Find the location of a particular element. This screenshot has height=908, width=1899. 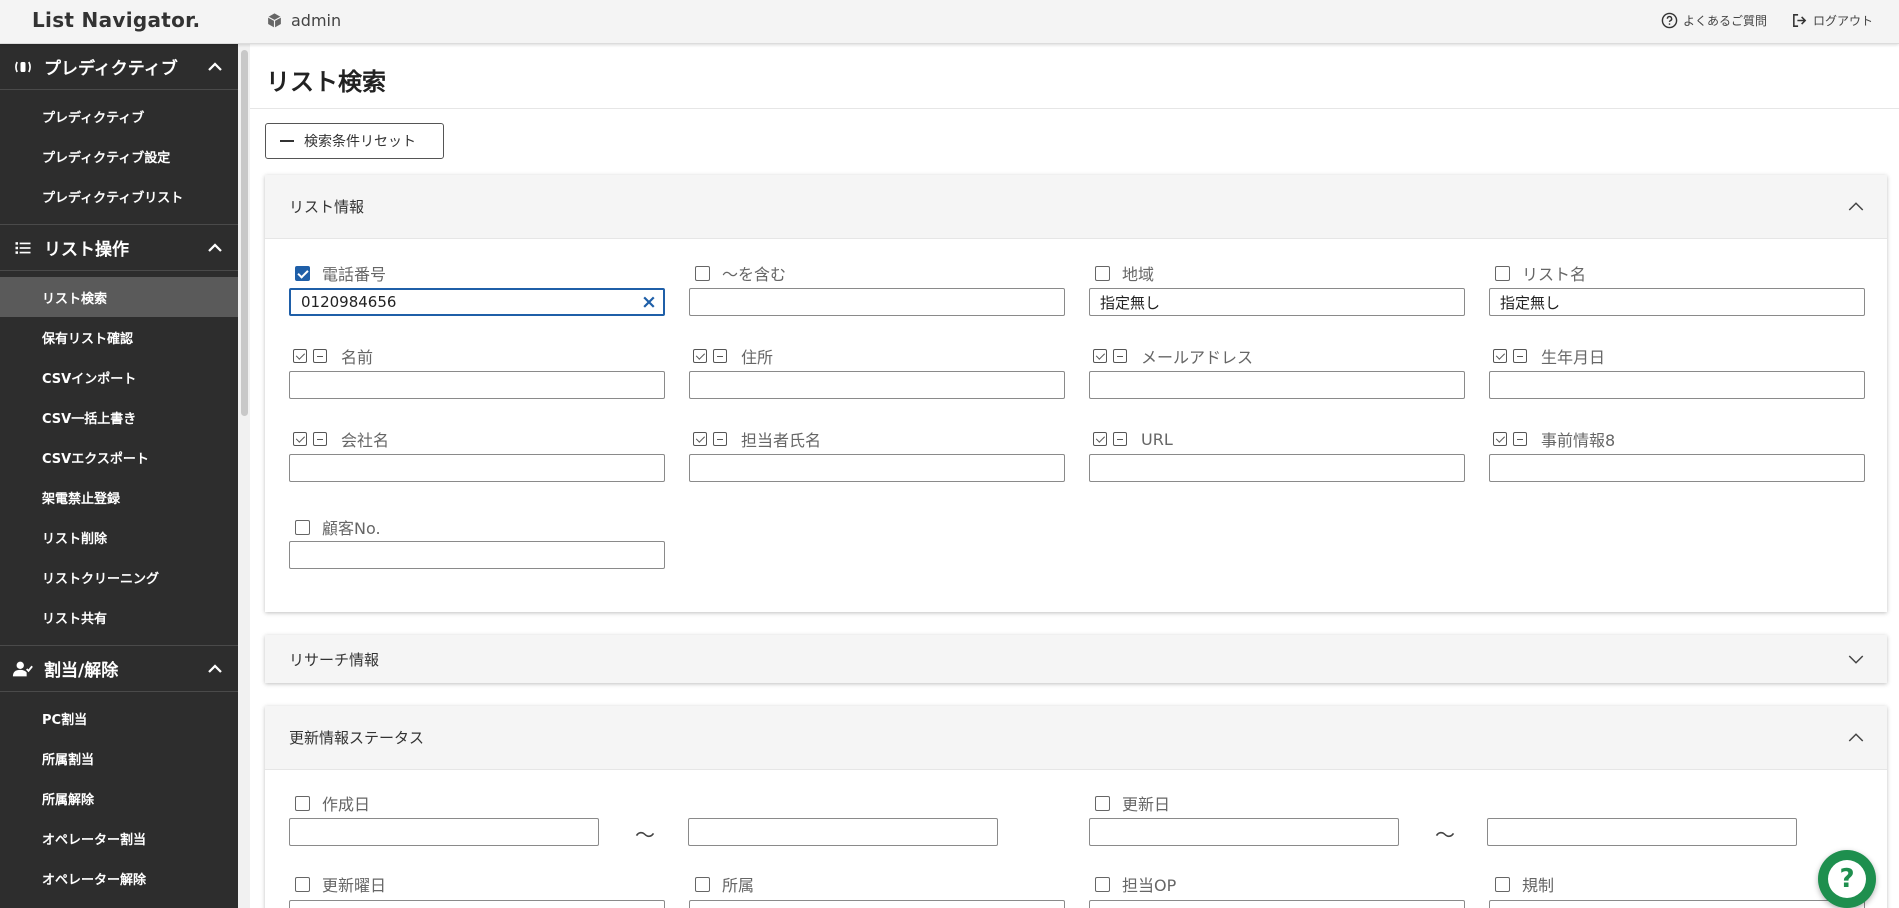

list-name-field: リスト名 is located at coordinates (1537, 273).